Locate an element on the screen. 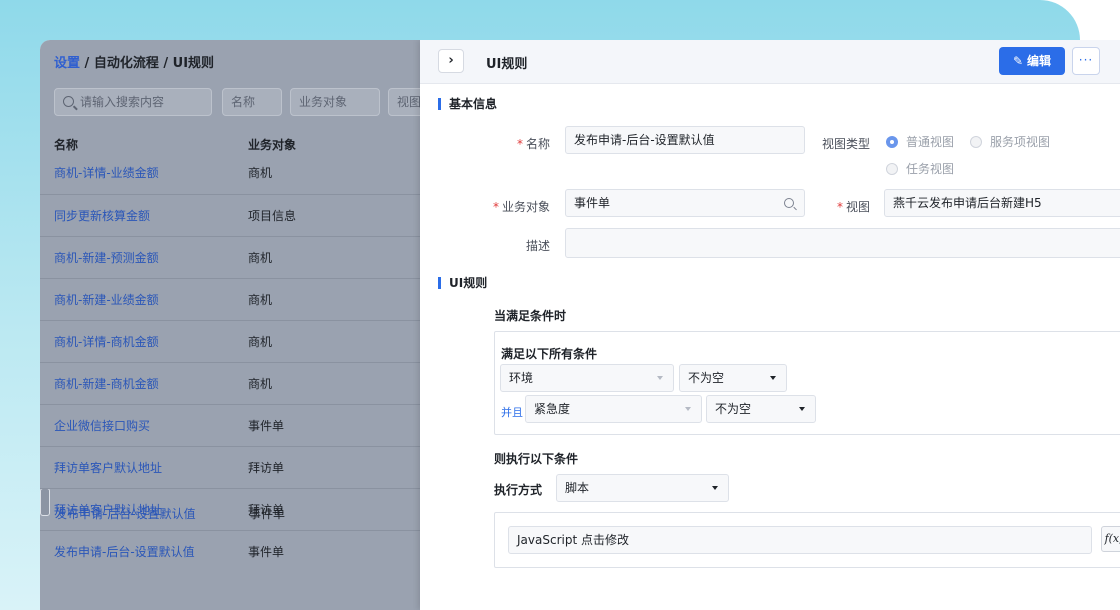  radio-service-view: 服务项视图 is located at coordinates (1010, 141).